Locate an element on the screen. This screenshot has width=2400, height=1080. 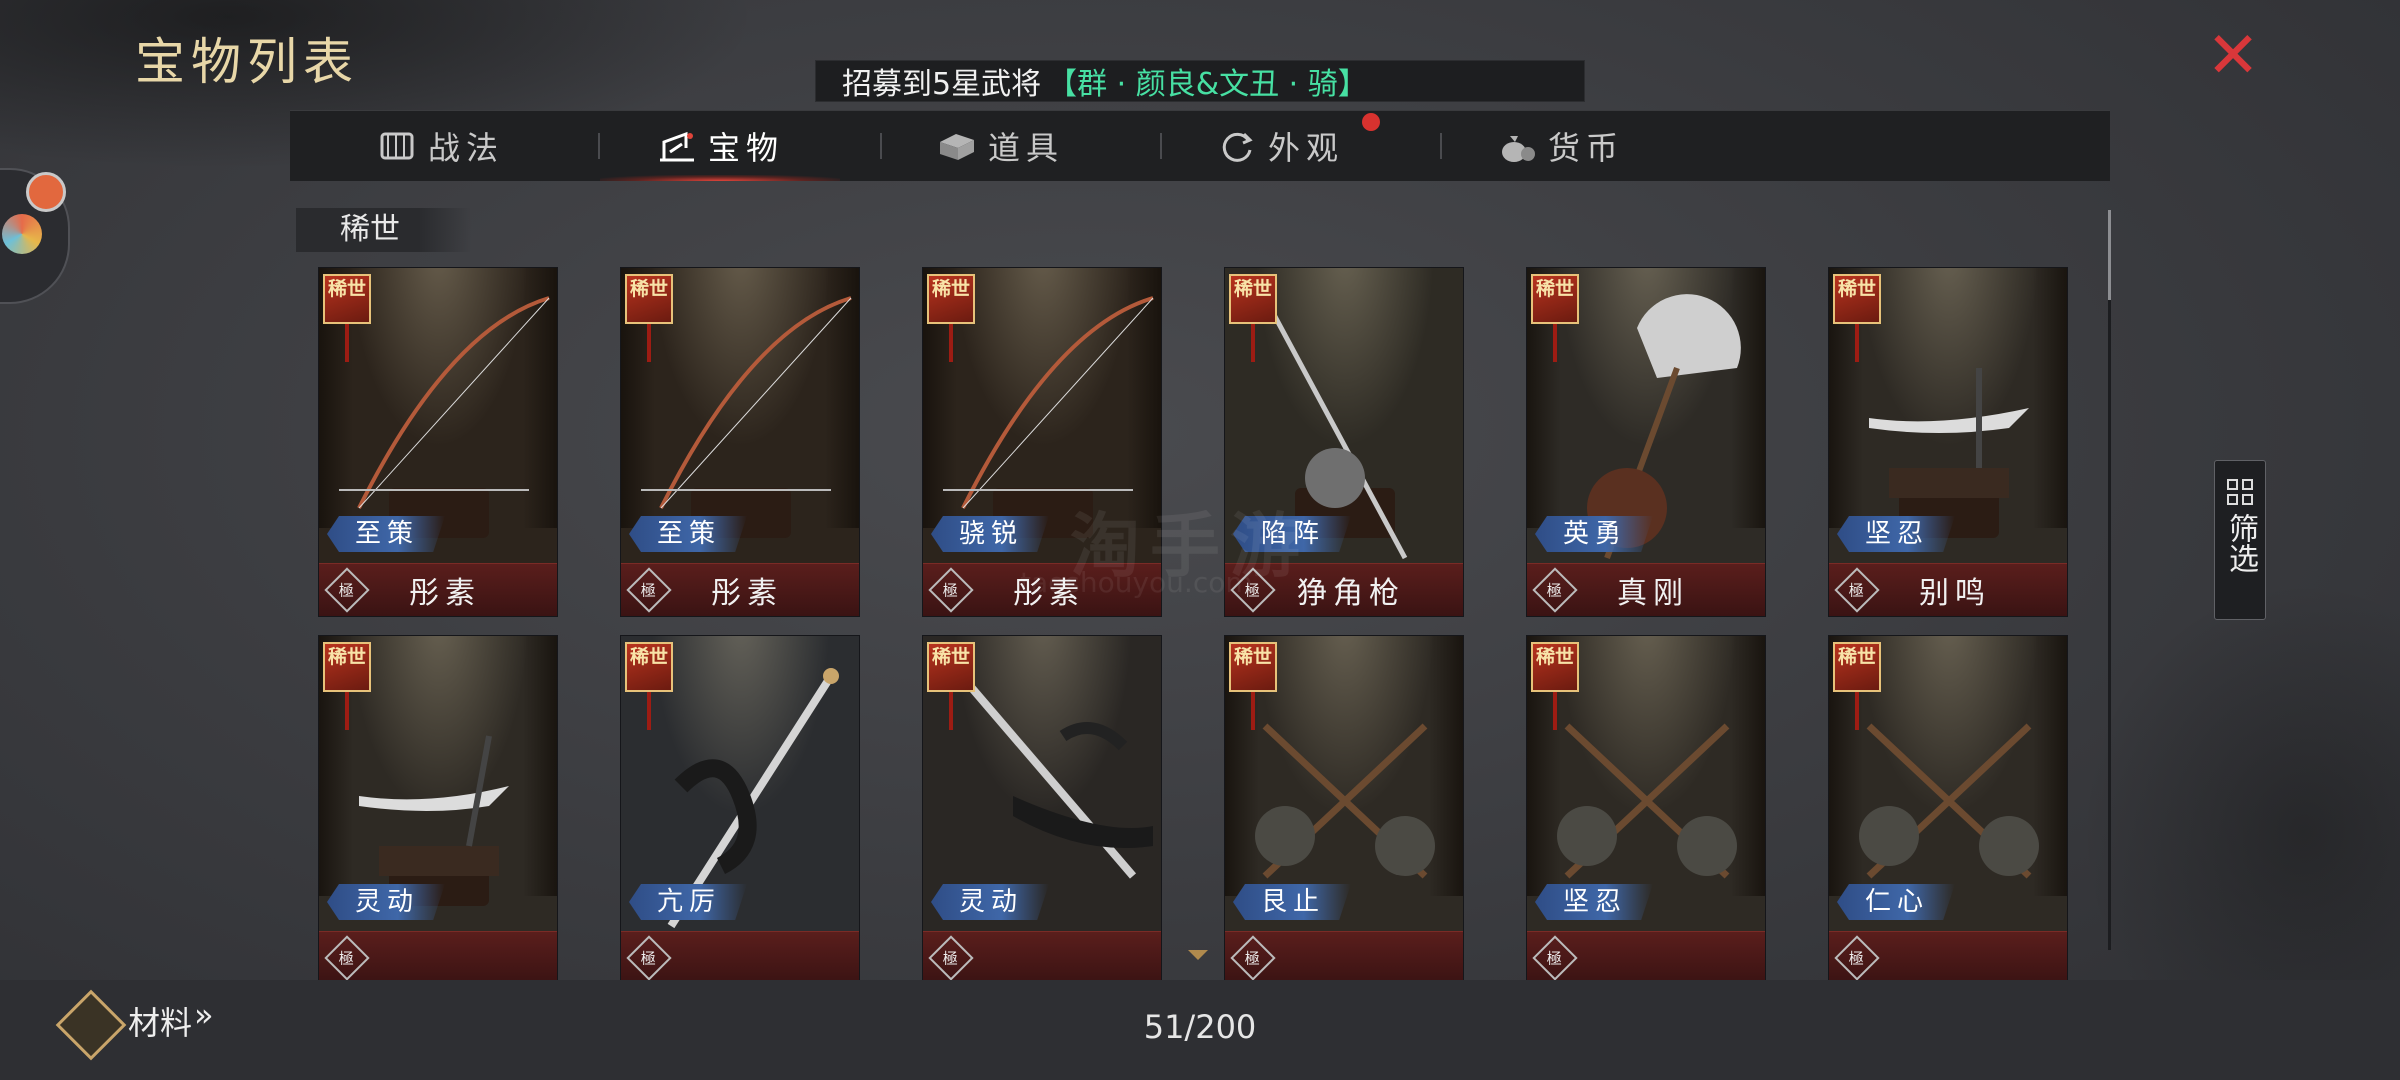
name-bar: 極 别鸣 is located at coordinates (1948, 589).